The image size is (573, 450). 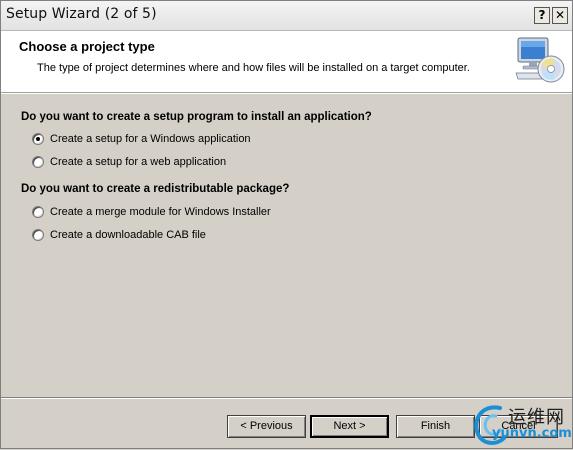 What do you see at coordinates (150, 139) in the screenshot?
I see `option-label: Create a setup for a Windows application` at bounding box center [150, 139].